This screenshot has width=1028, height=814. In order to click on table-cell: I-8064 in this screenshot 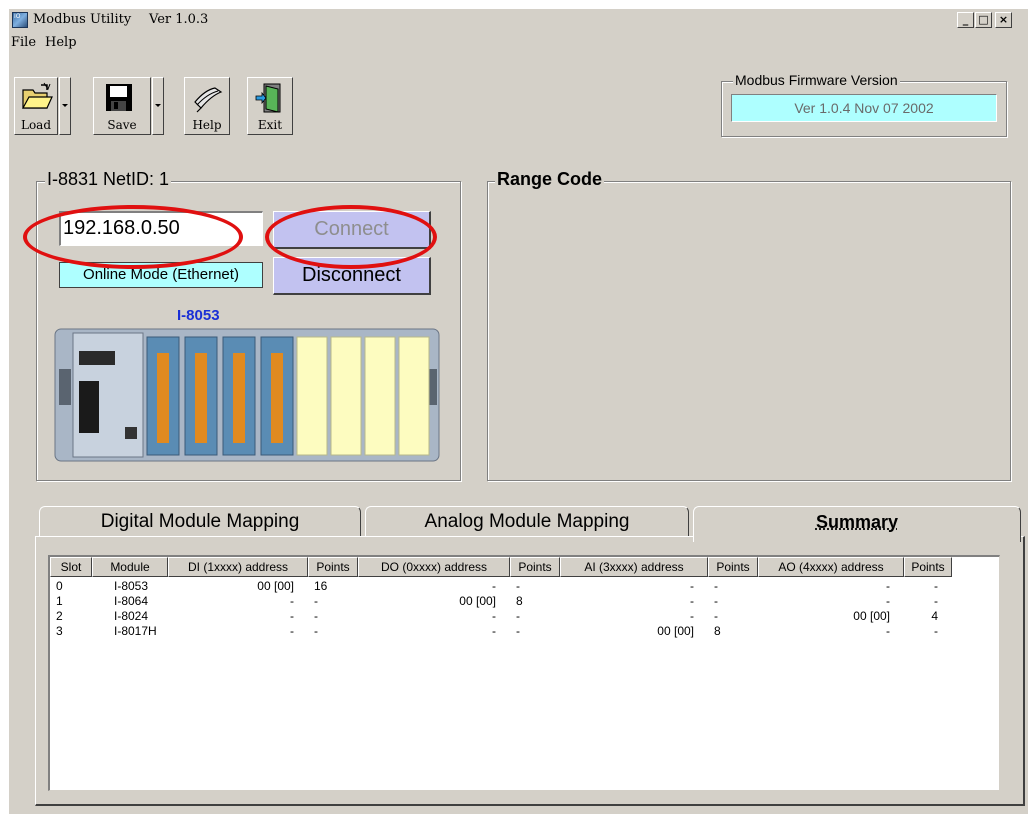, I will do `click(131, 601)`.